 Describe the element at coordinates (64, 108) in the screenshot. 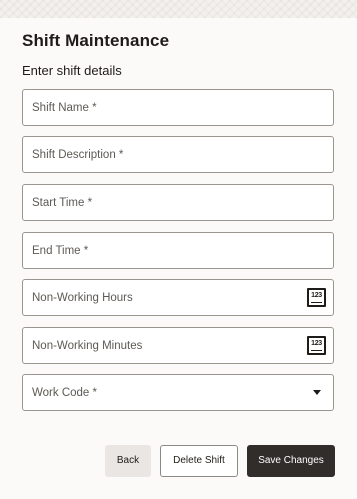

I see `shift-name-label: Shift Name *` at that location.